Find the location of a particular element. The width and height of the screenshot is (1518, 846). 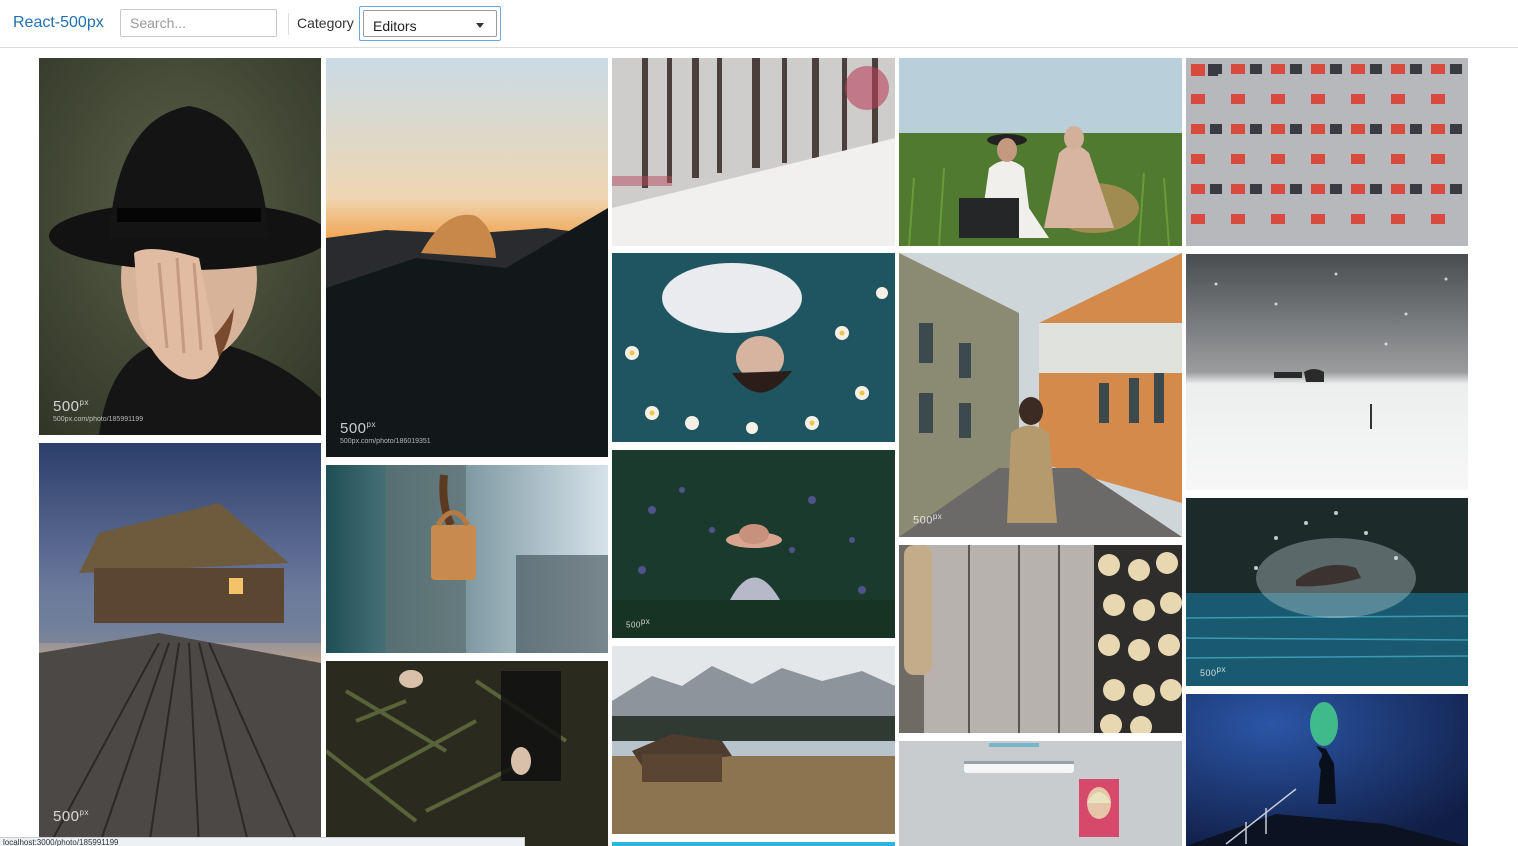

photo-tile-padlock-chain is located at coordinates (467, 559).